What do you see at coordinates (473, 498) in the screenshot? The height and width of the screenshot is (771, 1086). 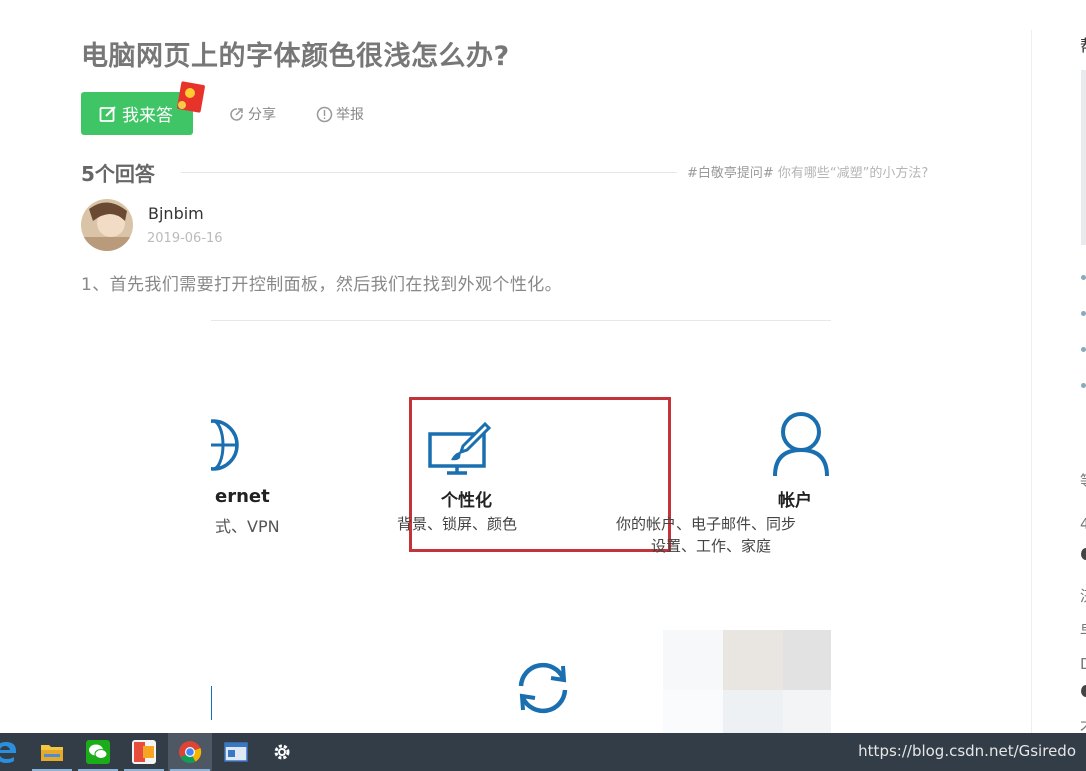 I see `personalization-tile-title: 个性化` at bounding box center [473, 498].